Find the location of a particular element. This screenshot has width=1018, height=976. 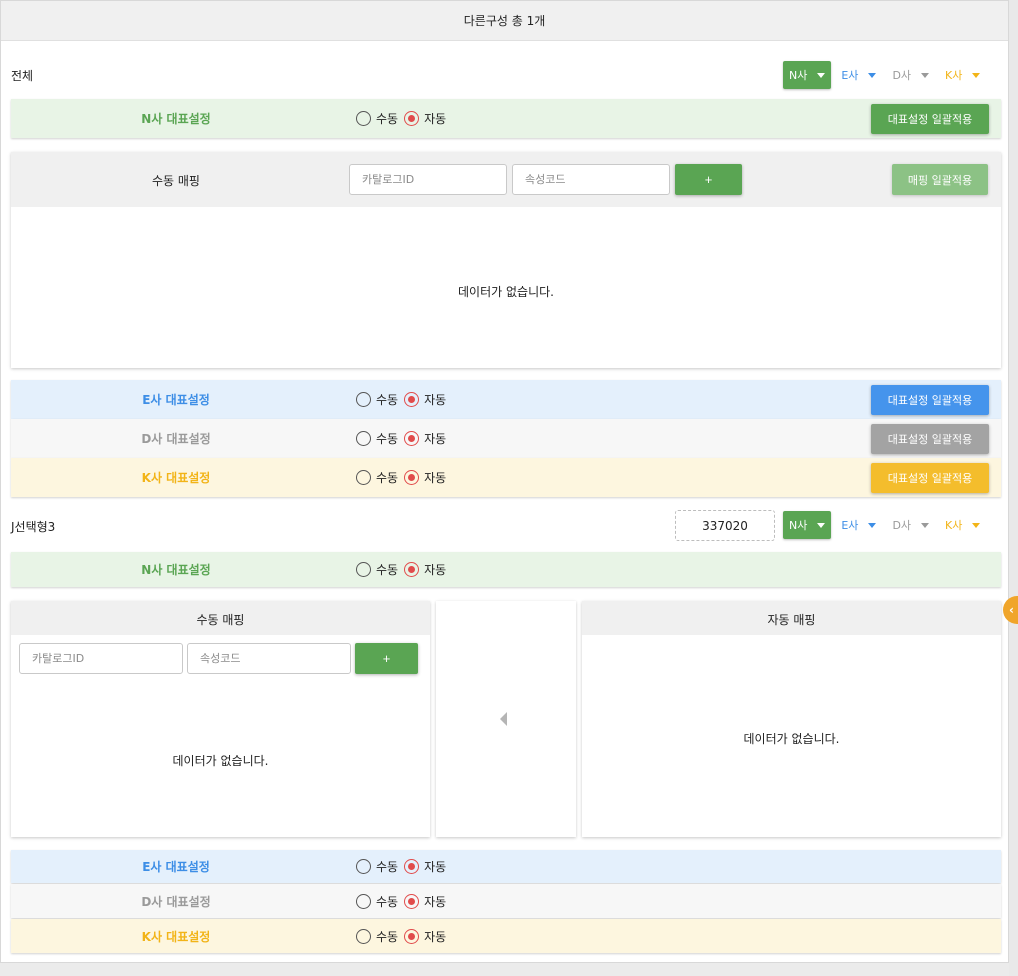

page-header: 다른구성 총 1개 is located at coordinates (504, 21).